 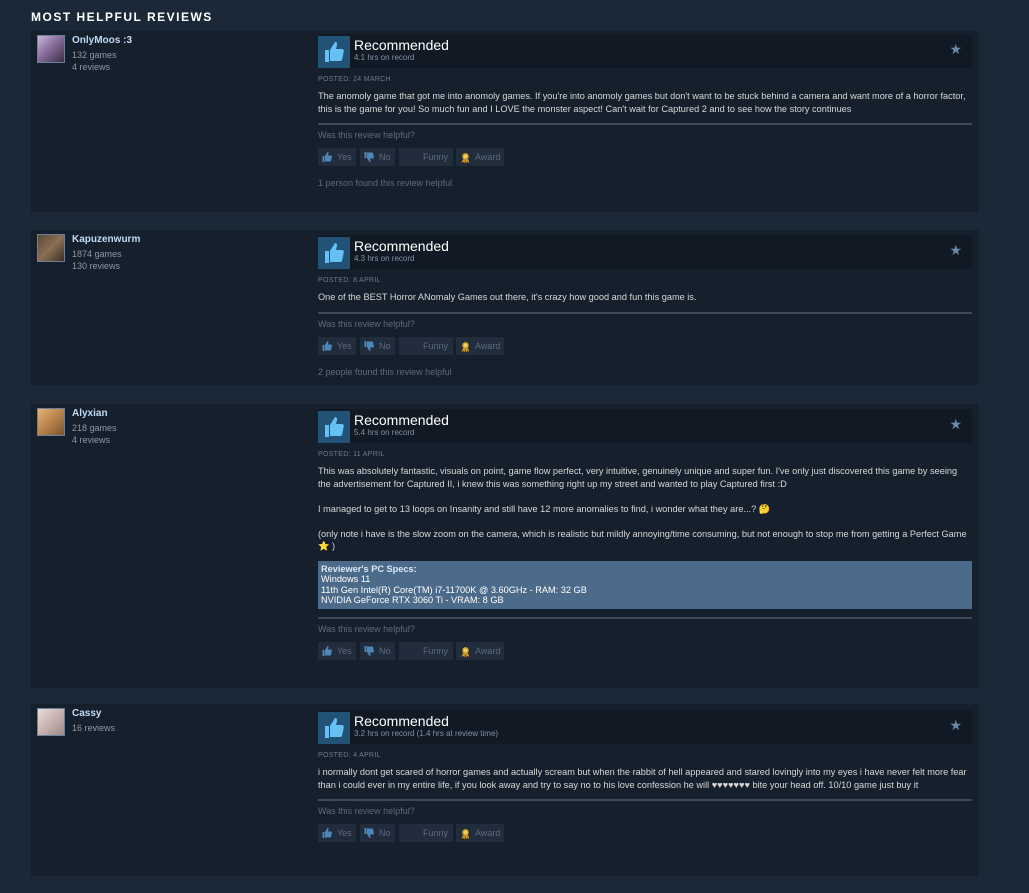 I want to click on vote-header: Recommended 4.3 hrs on record ★, so click(x=645, y=252).